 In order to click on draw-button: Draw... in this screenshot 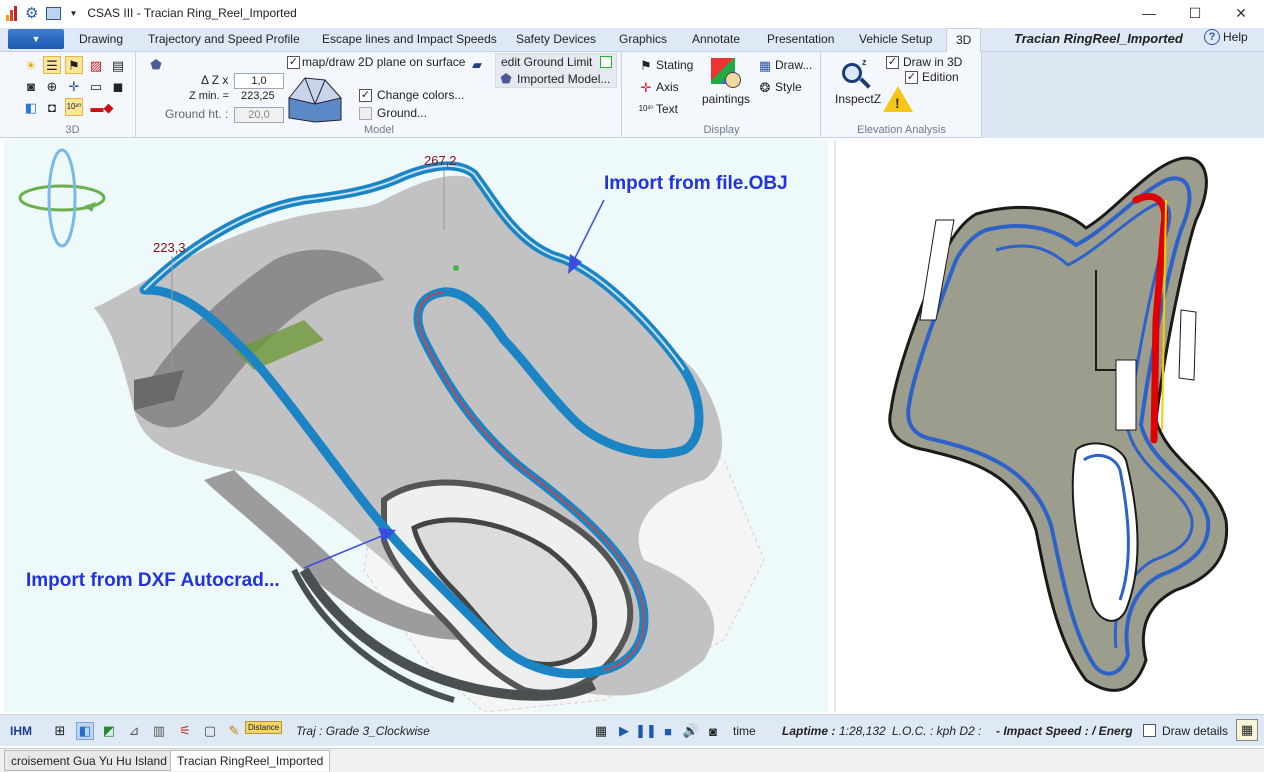, I will do `click(793, 65)`.